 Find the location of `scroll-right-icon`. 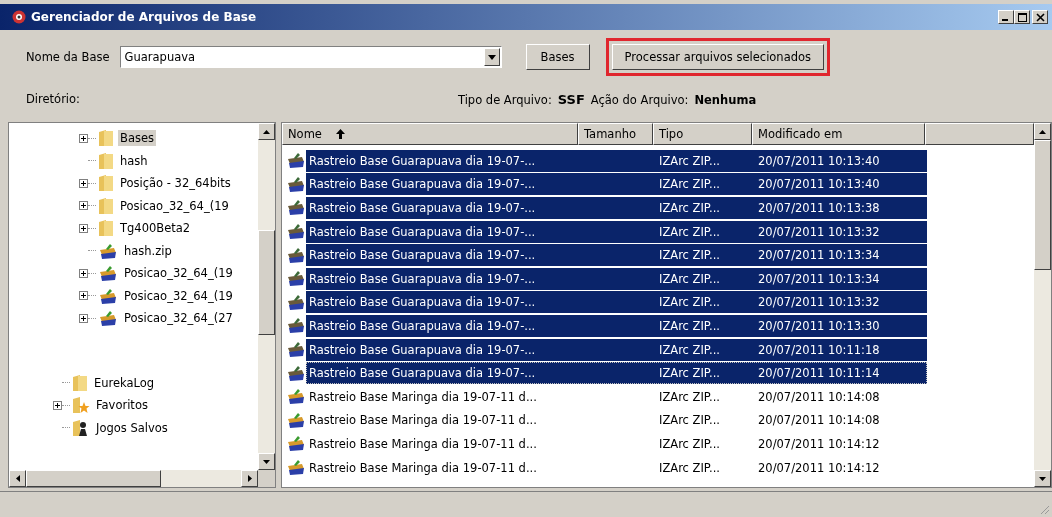

scroll-right-icon is located at coordinates (249, 478).